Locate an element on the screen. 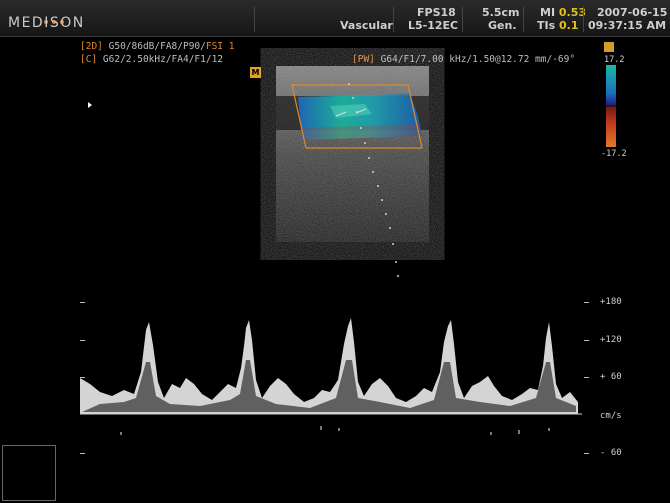 The image size is (670, 503). color-flow-region is located at coordinates (360, 117).